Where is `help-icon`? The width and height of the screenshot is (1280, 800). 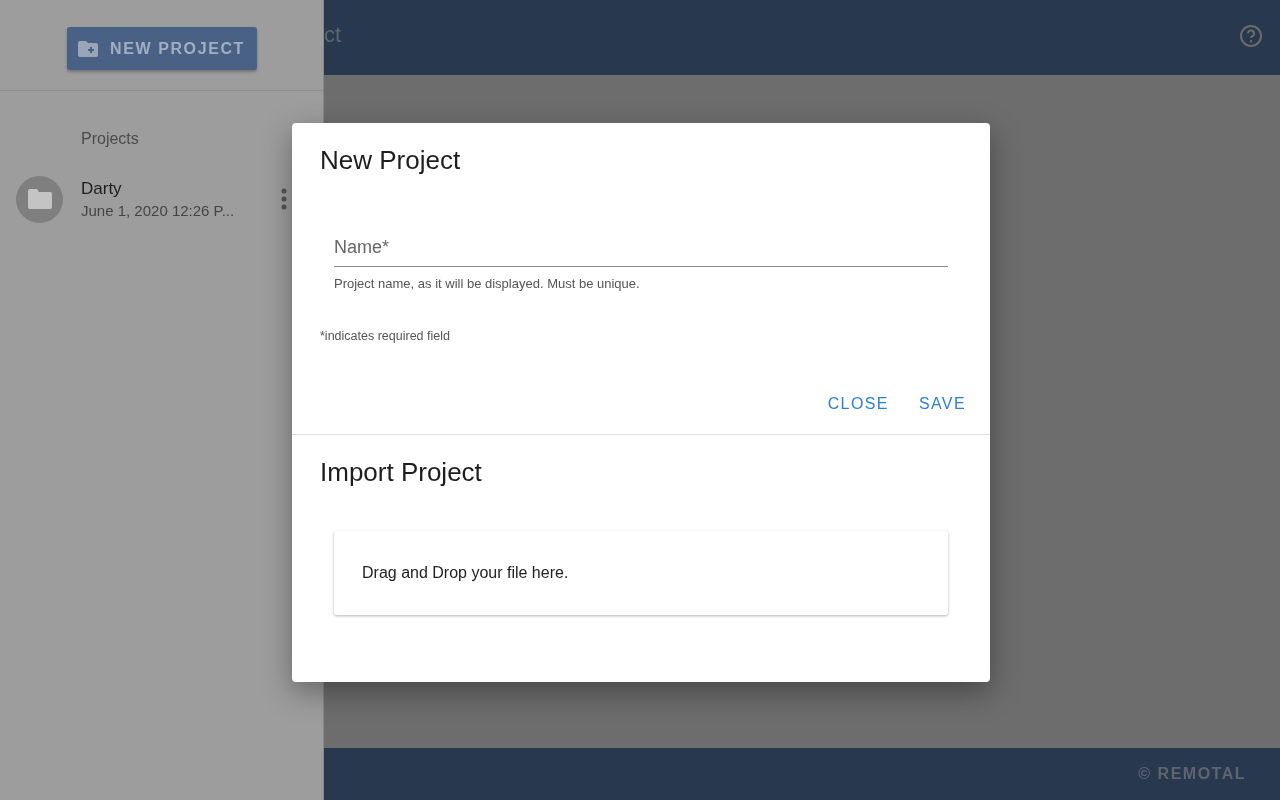 help-icon is located at coordinates (1251, 35).